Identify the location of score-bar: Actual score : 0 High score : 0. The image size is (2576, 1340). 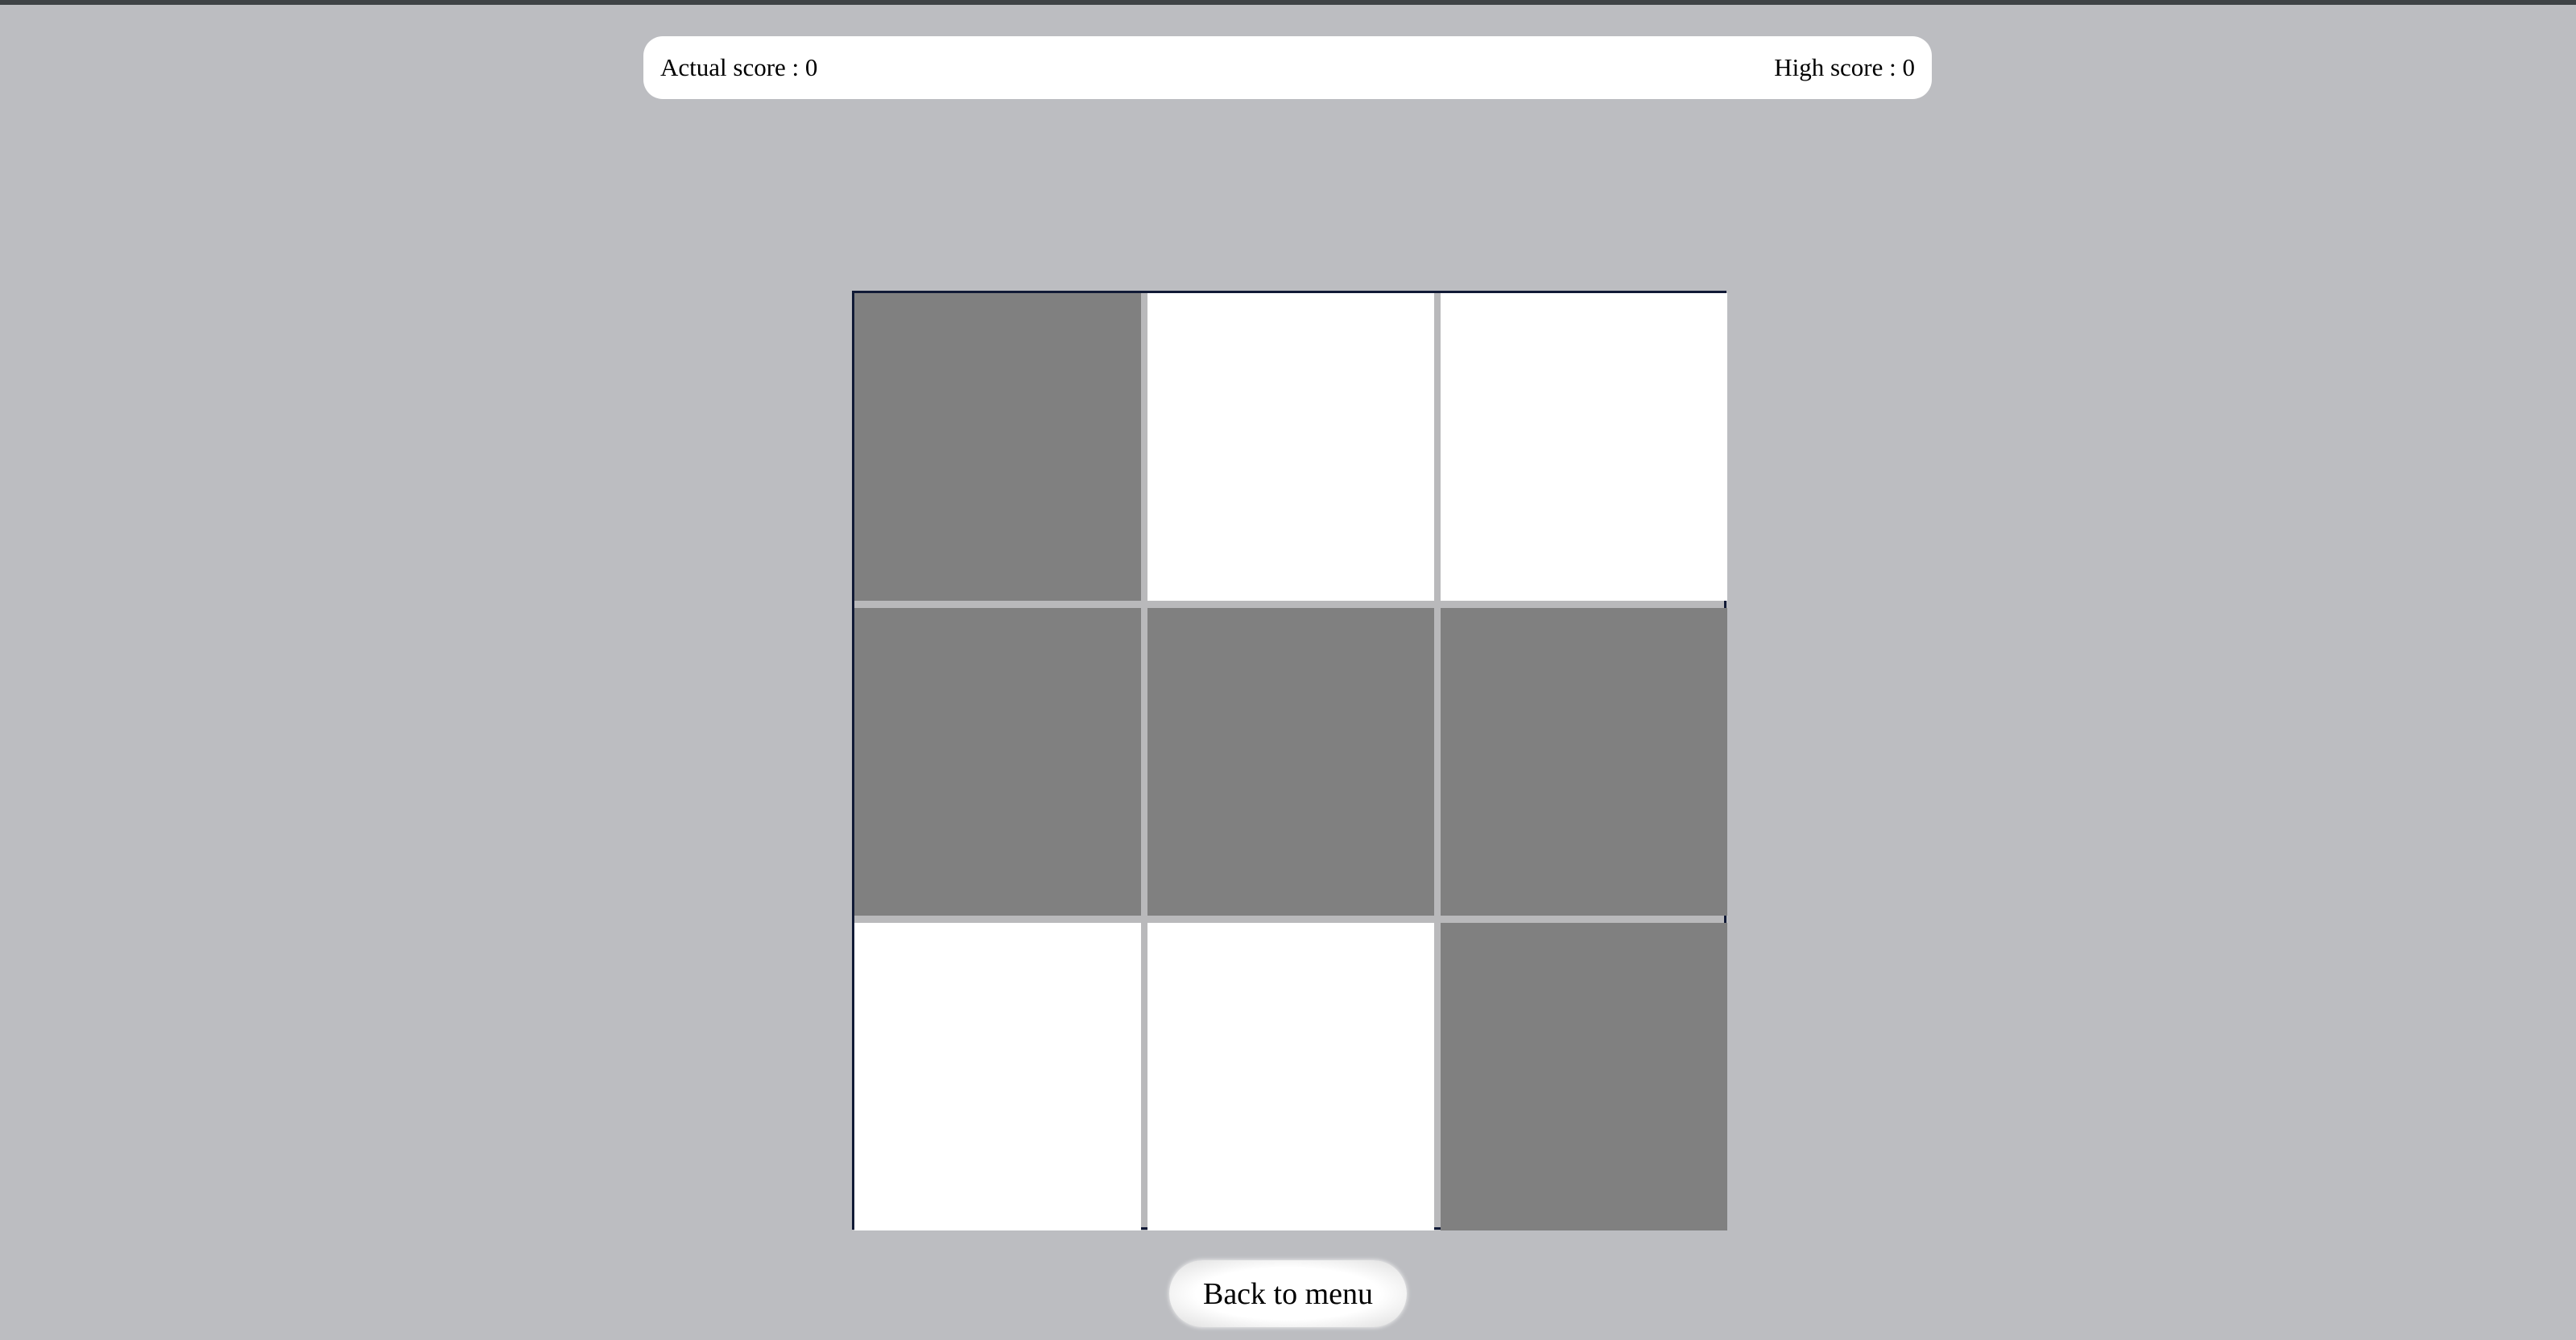
(1287, 67).